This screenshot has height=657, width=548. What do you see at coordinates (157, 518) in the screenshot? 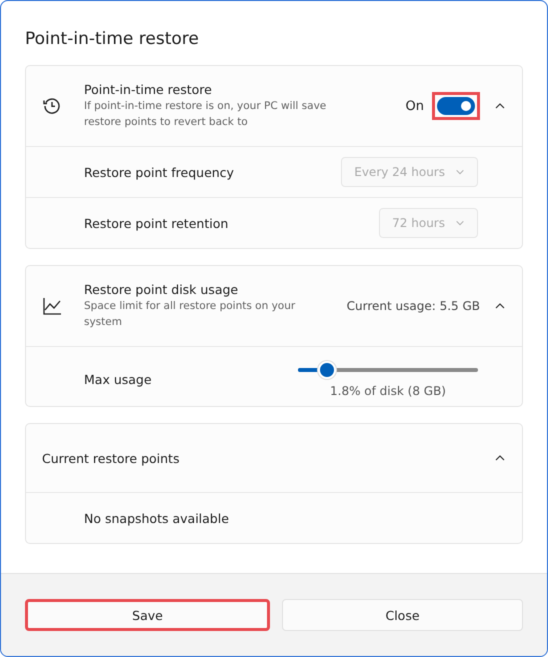
I see `setting-label: No snapshots available` at bounding box center [157, 518].